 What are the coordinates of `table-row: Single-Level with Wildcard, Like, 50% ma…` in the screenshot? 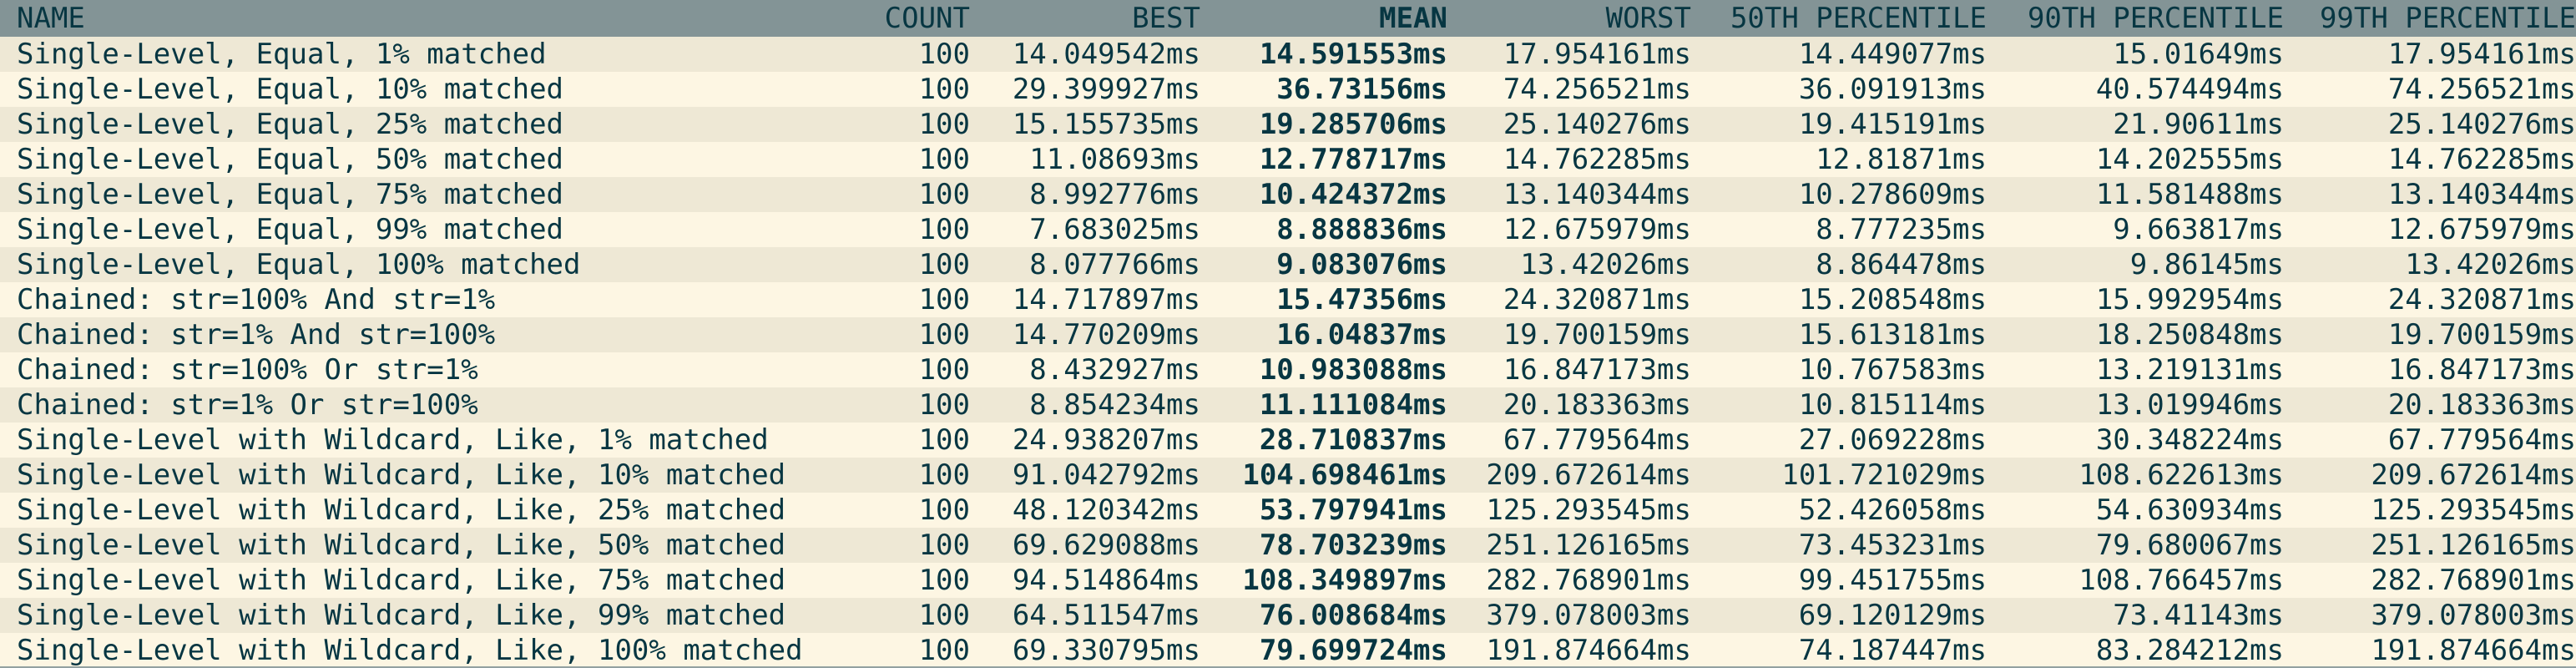 It's located at (1288, 545).